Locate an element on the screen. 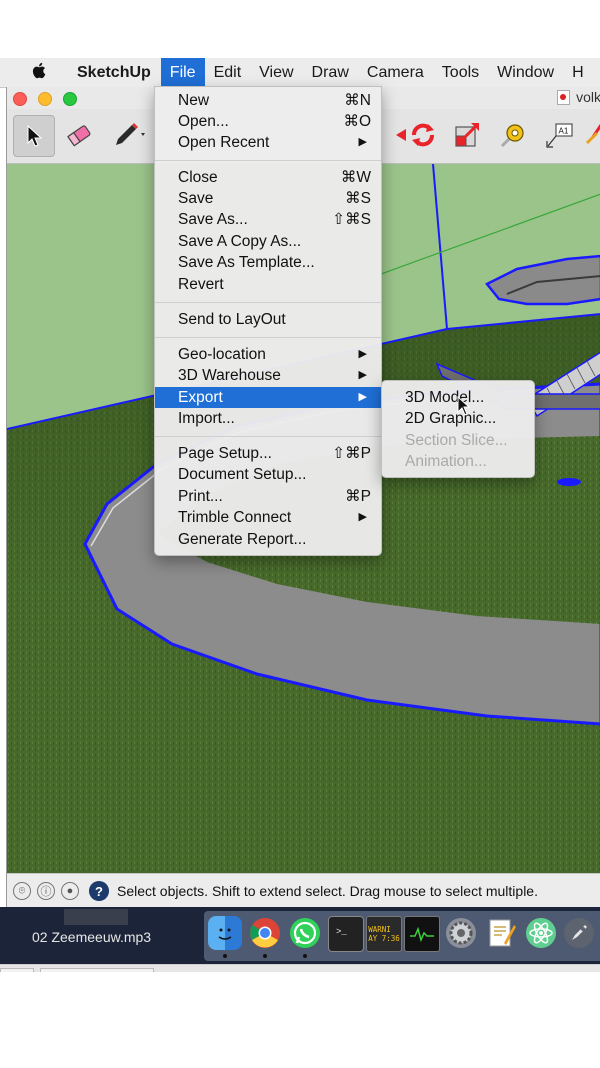 This screenshot has height=1068, width=600. rotate-icon is located at coordinates (423, 135).